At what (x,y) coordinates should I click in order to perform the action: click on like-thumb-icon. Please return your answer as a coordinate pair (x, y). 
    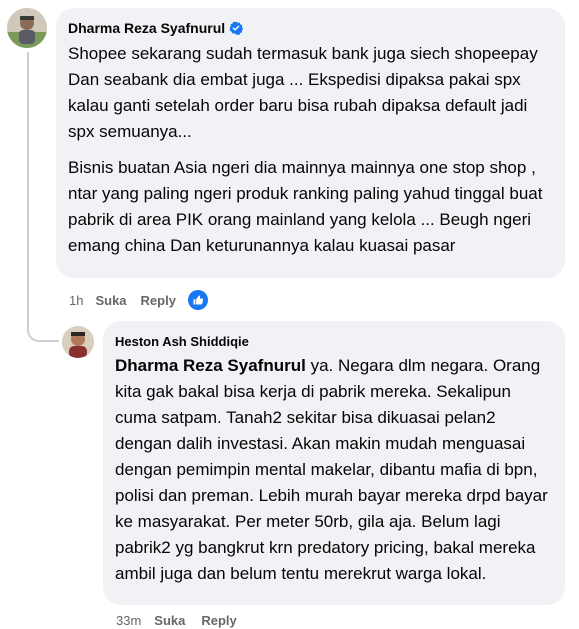
    Looking at the image, I should click on (197, 300).